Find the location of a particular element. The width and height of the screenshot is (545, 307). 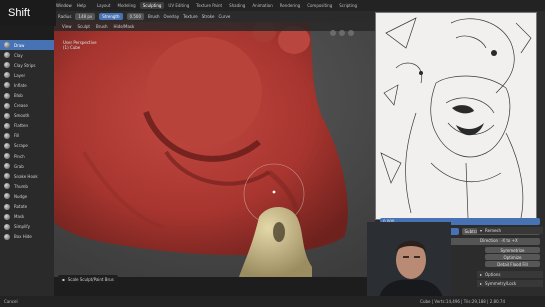

tool-fill: Fill is located at coordinates (27, 136).